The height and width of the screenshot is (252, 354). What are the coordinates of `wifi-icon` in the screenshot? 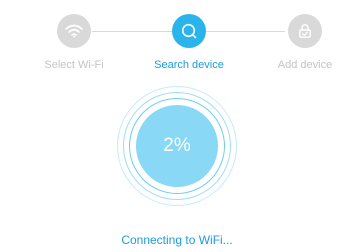 It's located at (74, 31).